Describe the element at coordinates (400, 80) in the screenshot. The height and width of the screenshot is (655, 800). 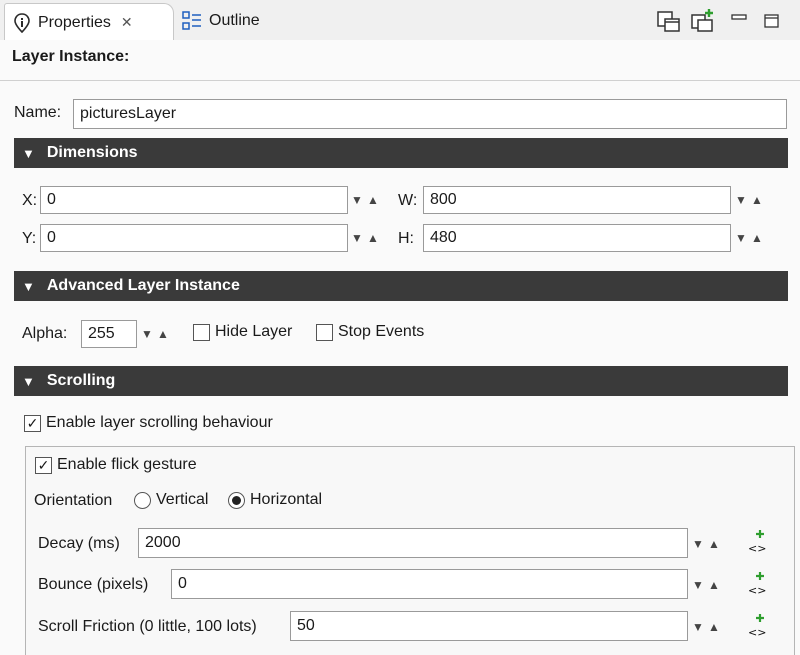
I see `divider` at that location.